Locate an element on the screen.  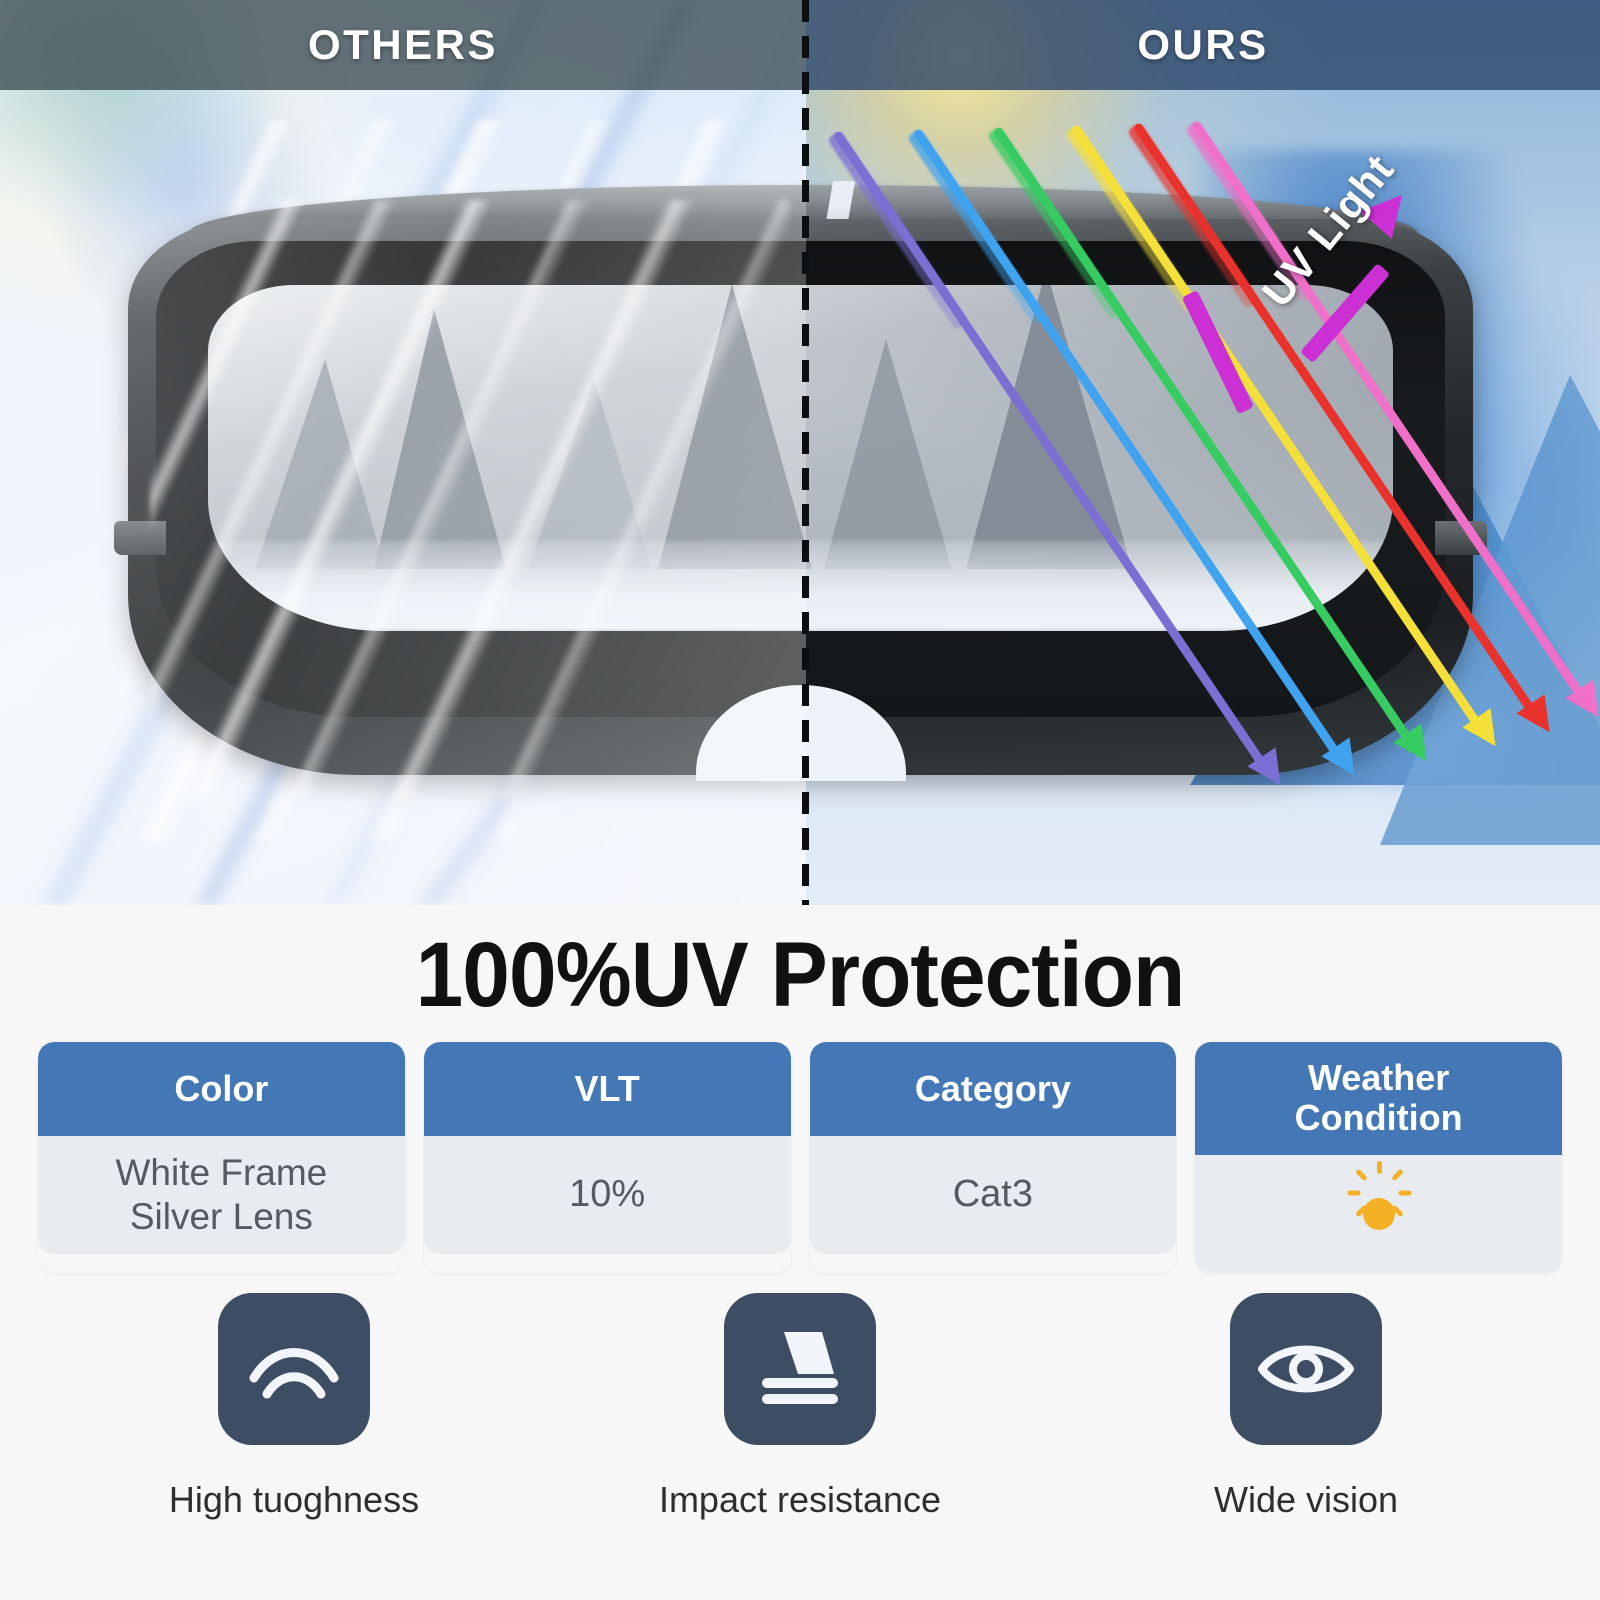
feature-label: Wide vision is located at coordinates (1306, 1499).